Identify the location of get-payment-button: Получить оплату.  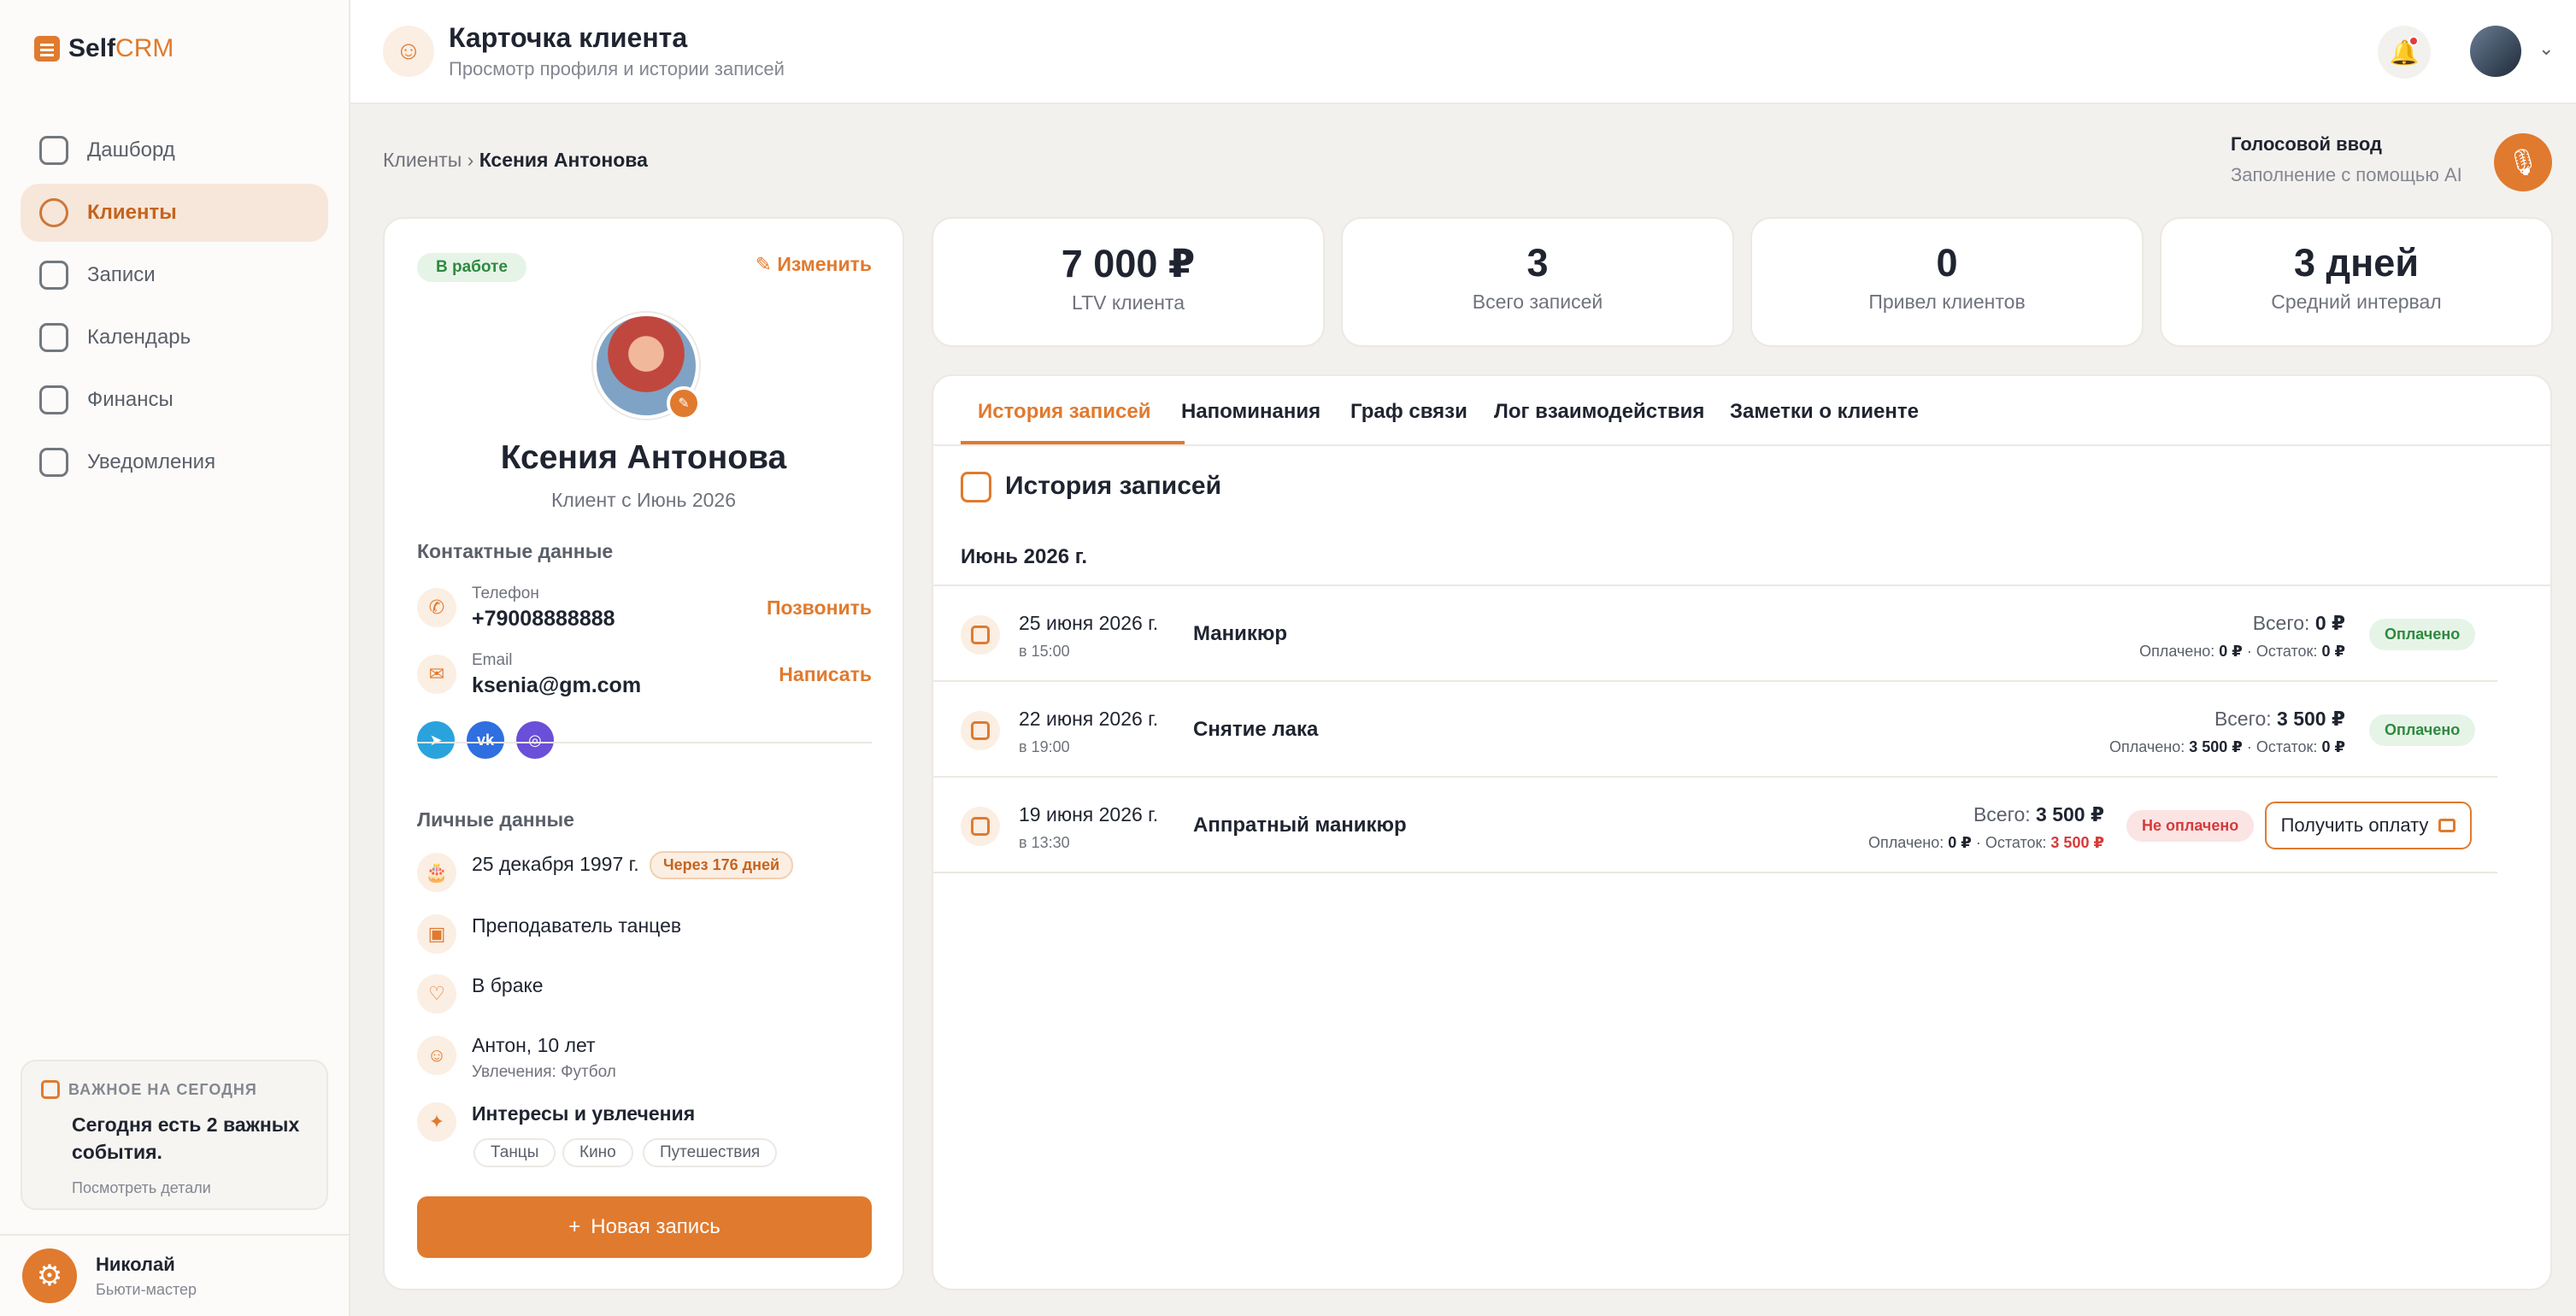
(2368, 825).